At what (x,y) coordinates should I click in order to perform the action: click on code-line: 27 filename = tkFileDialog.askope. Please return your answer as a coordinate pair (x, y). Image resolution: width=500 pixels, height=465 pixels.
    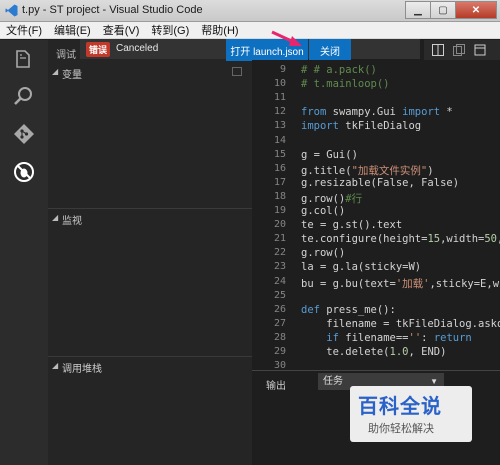
    Looking at the image, I should click on (376, 325).